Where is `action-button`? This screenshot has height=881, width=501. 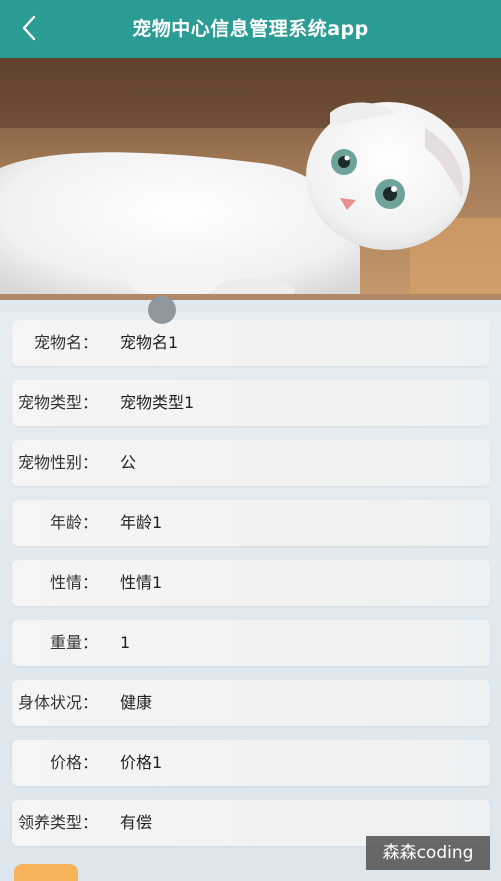
action-button is located at coordinates (46, 872).